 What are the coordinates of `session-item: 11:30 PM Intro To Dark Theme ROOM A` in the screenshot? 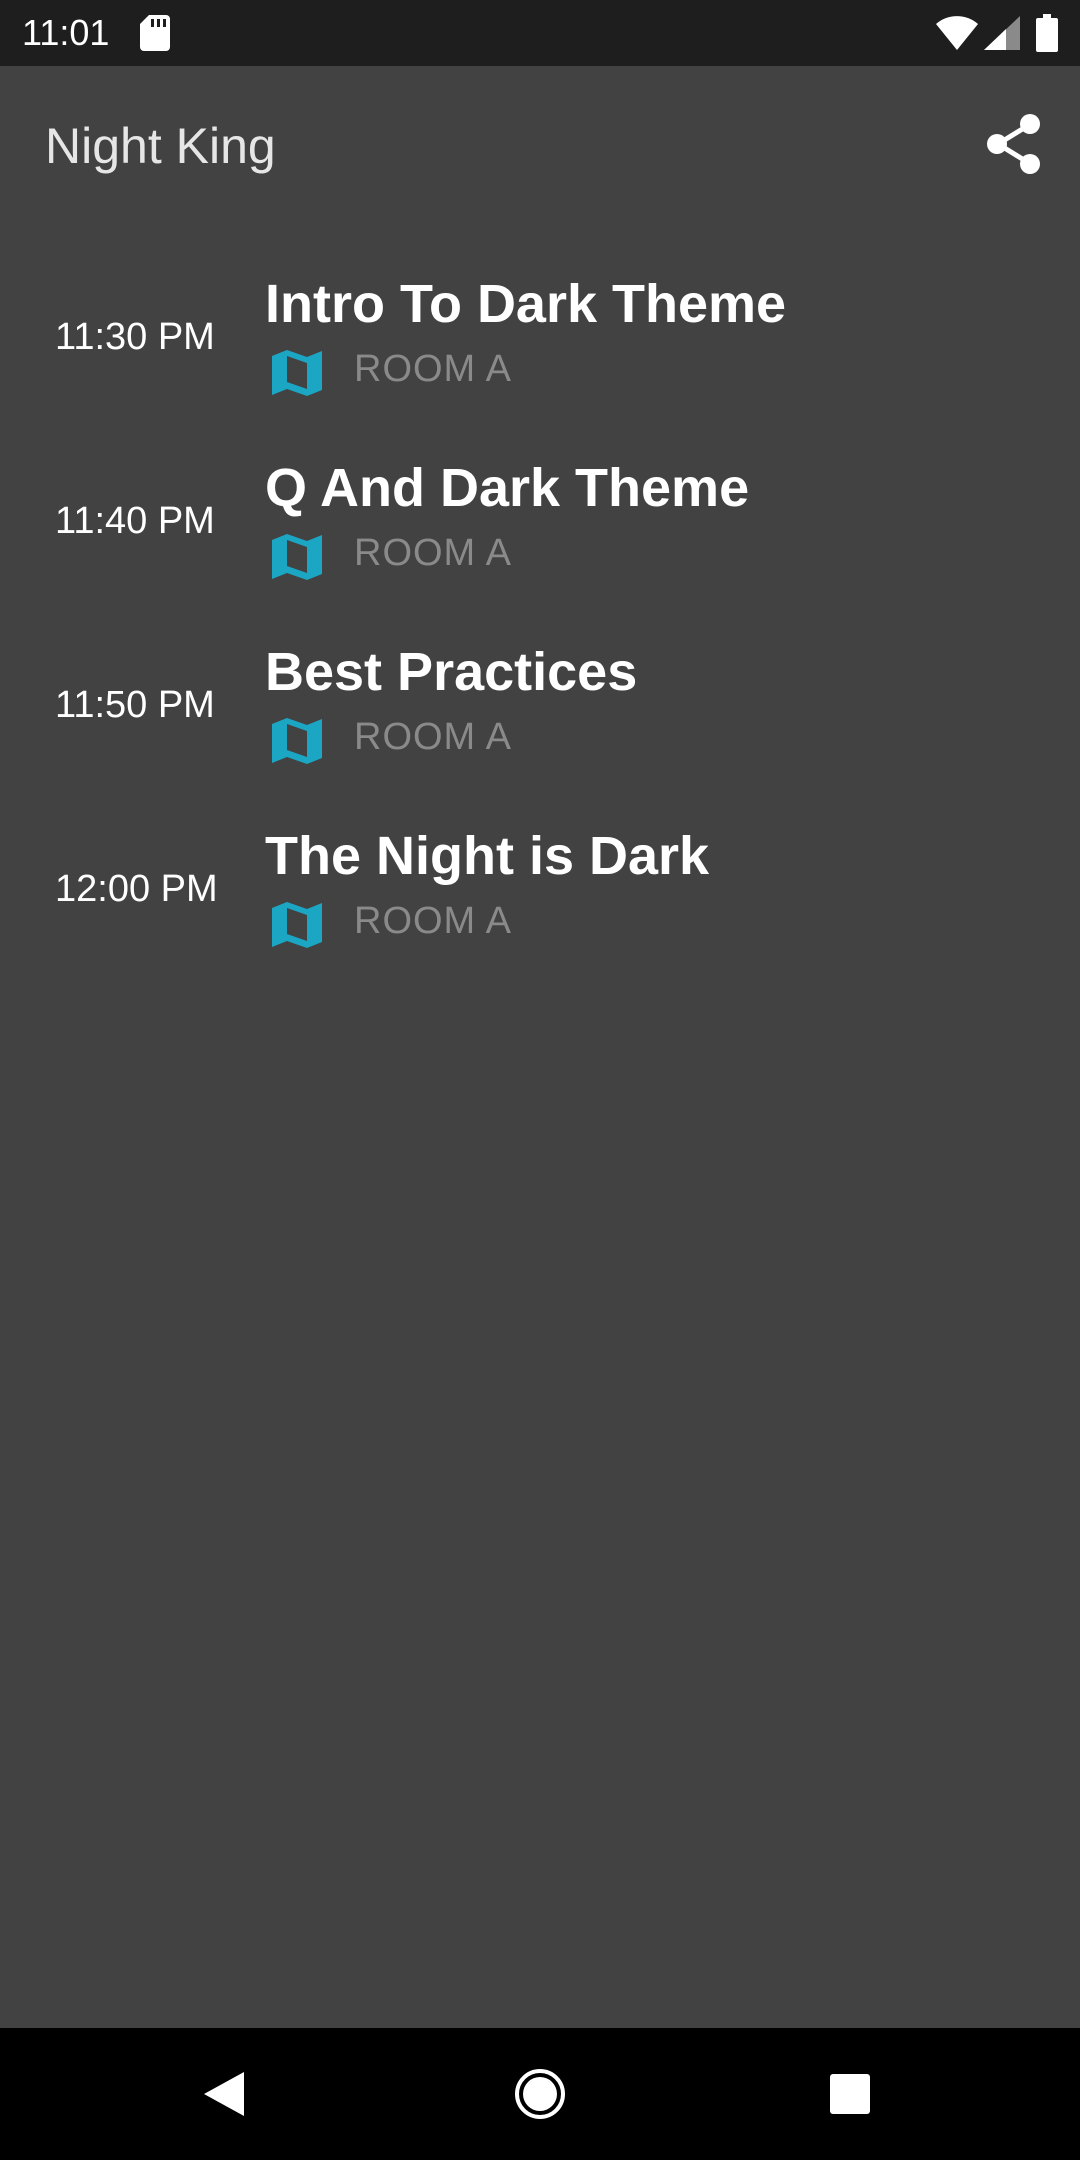 It's located at (540, 354).